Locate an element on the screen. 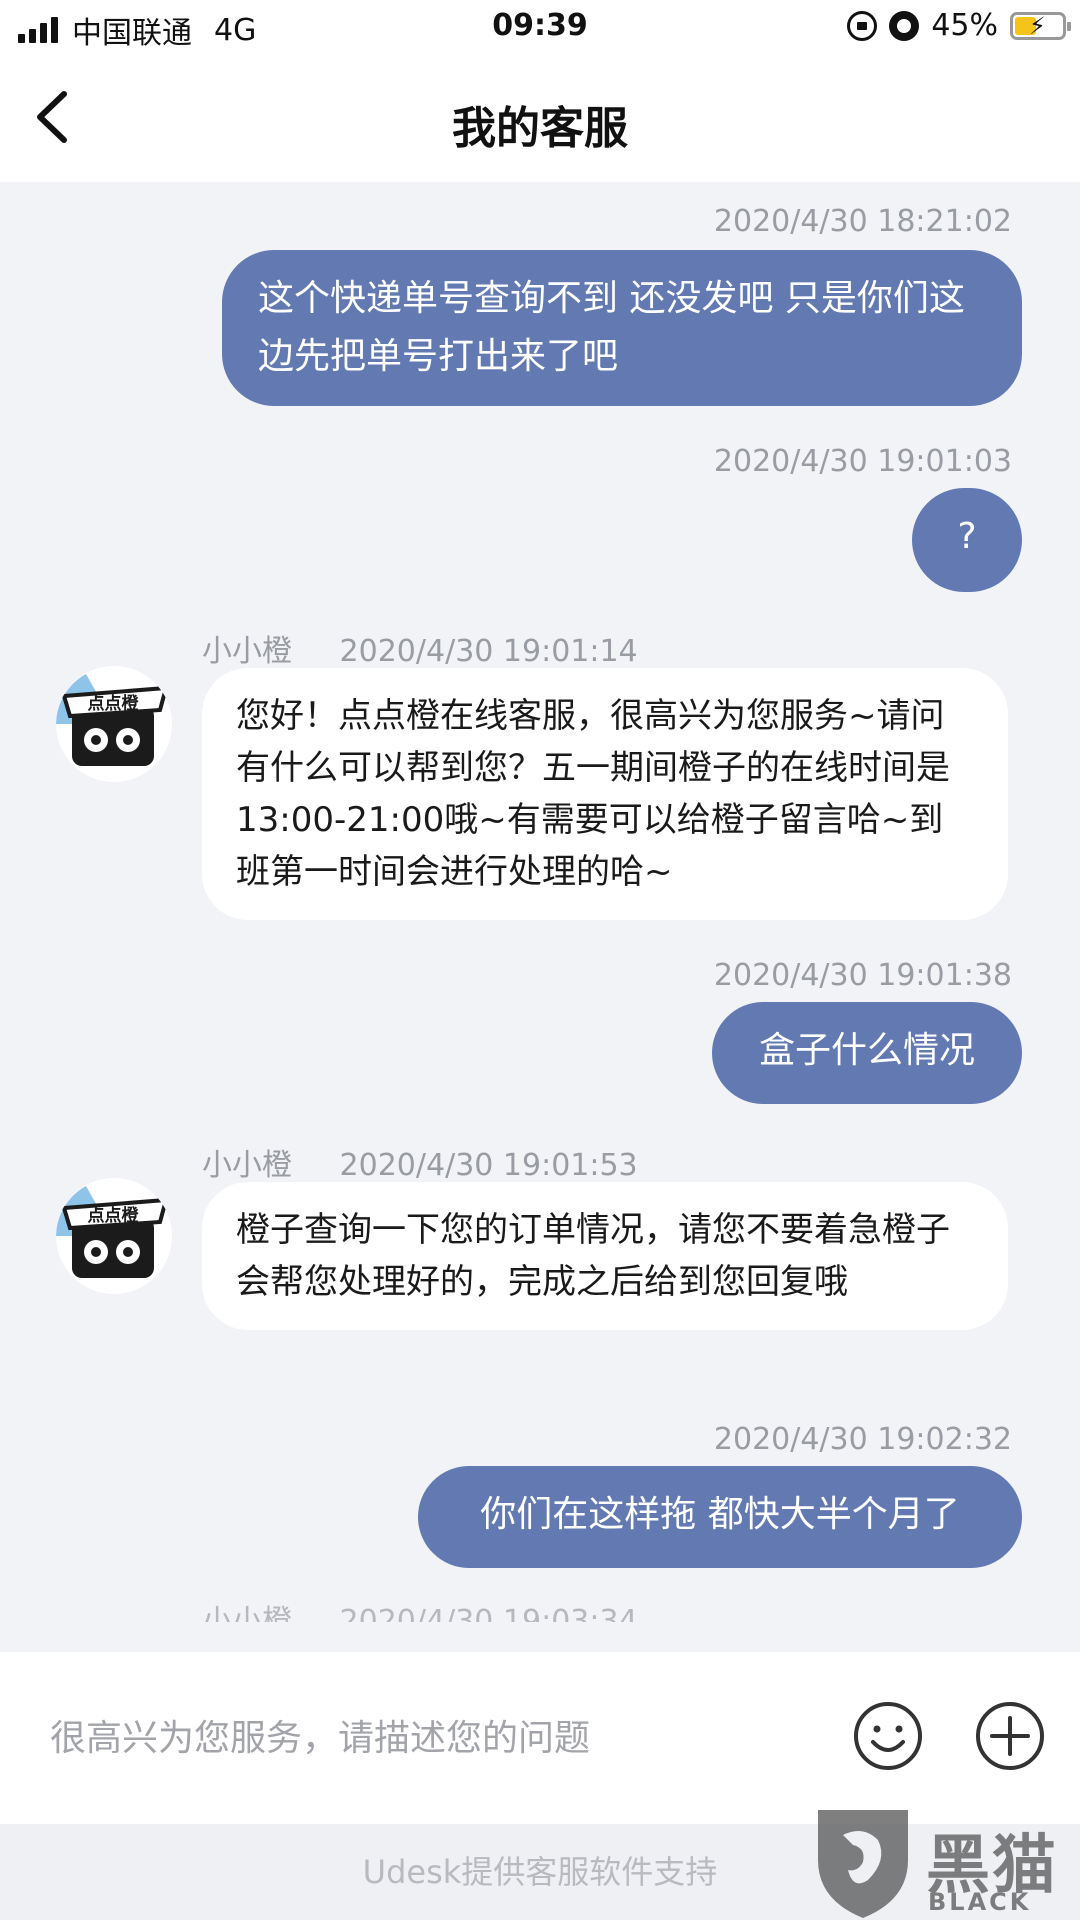 This screenshot has width=1080, height=1920. message-timestamp: 2020/4/30 19:01:53 is located at coordinates (488, 1165).